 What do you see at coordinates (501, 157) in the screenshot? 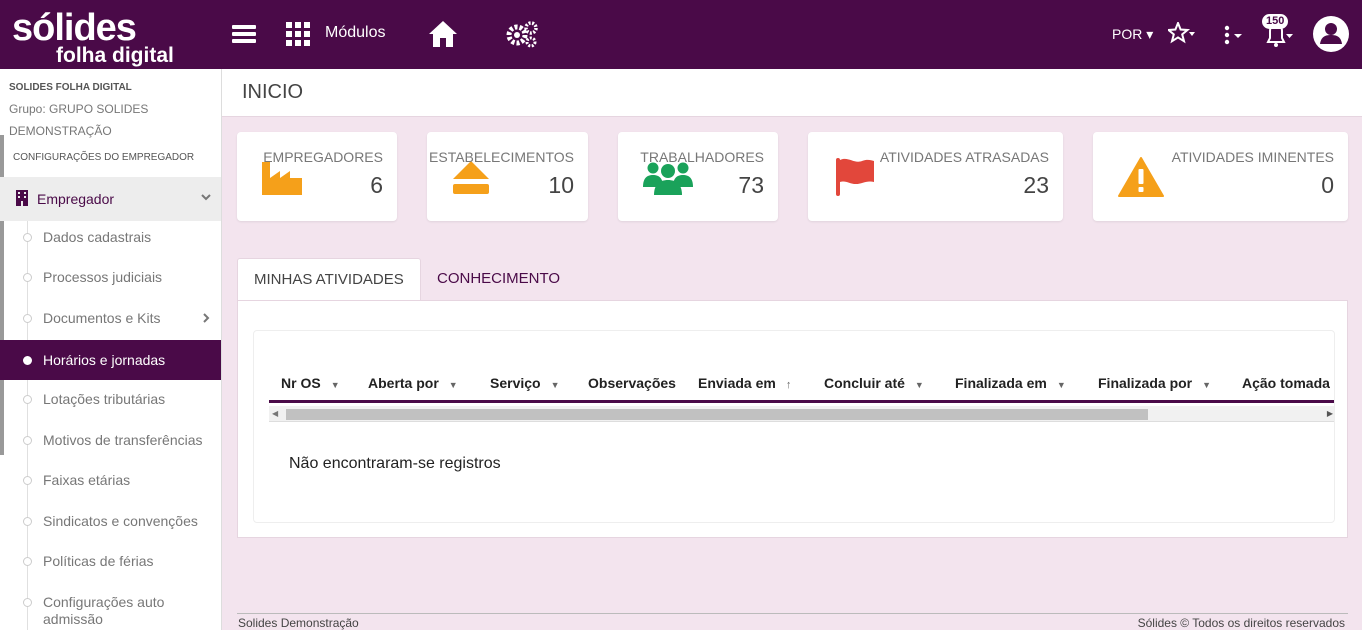
I see `stat-card-title: ESTABELECIMENTOS` at bounding box center [501, 157].